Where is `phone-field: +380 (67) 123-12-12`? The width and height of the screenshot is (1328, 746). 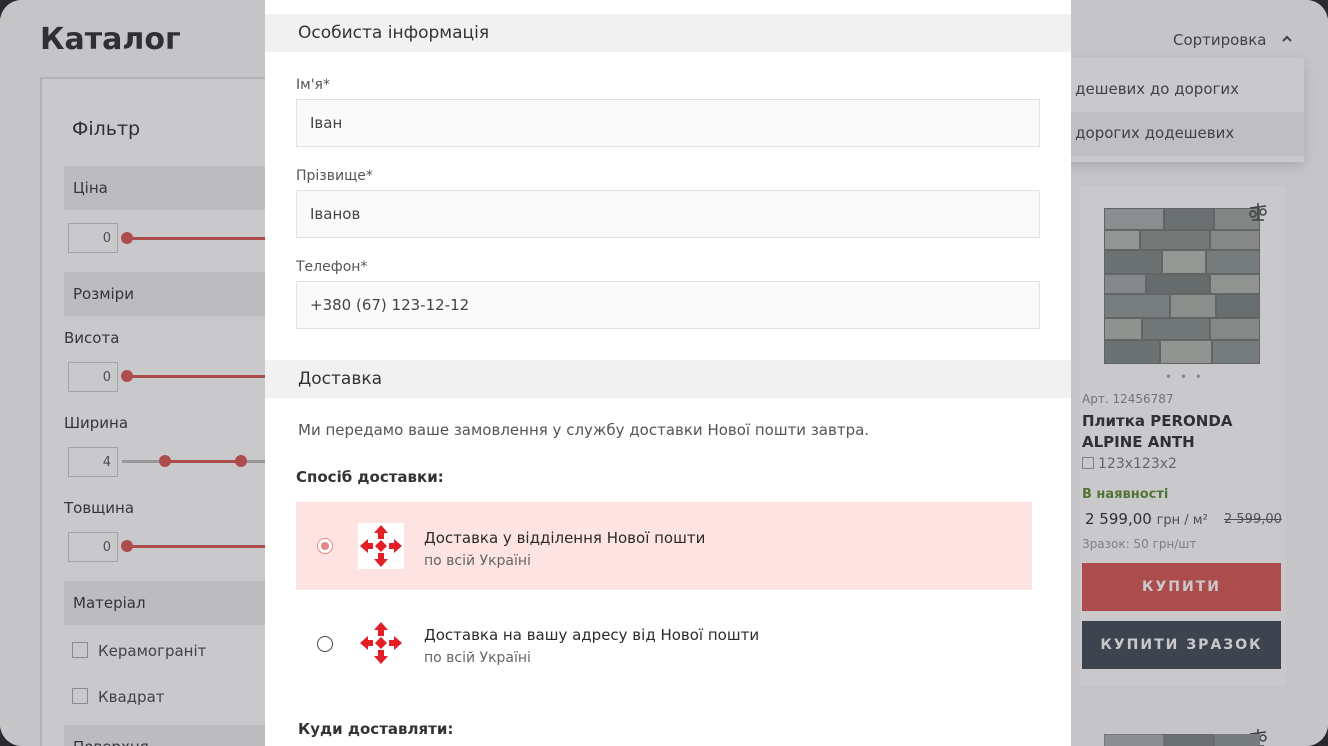
phone-field: +380 (67) 123-12-12 is located at coordinates (668, 305).